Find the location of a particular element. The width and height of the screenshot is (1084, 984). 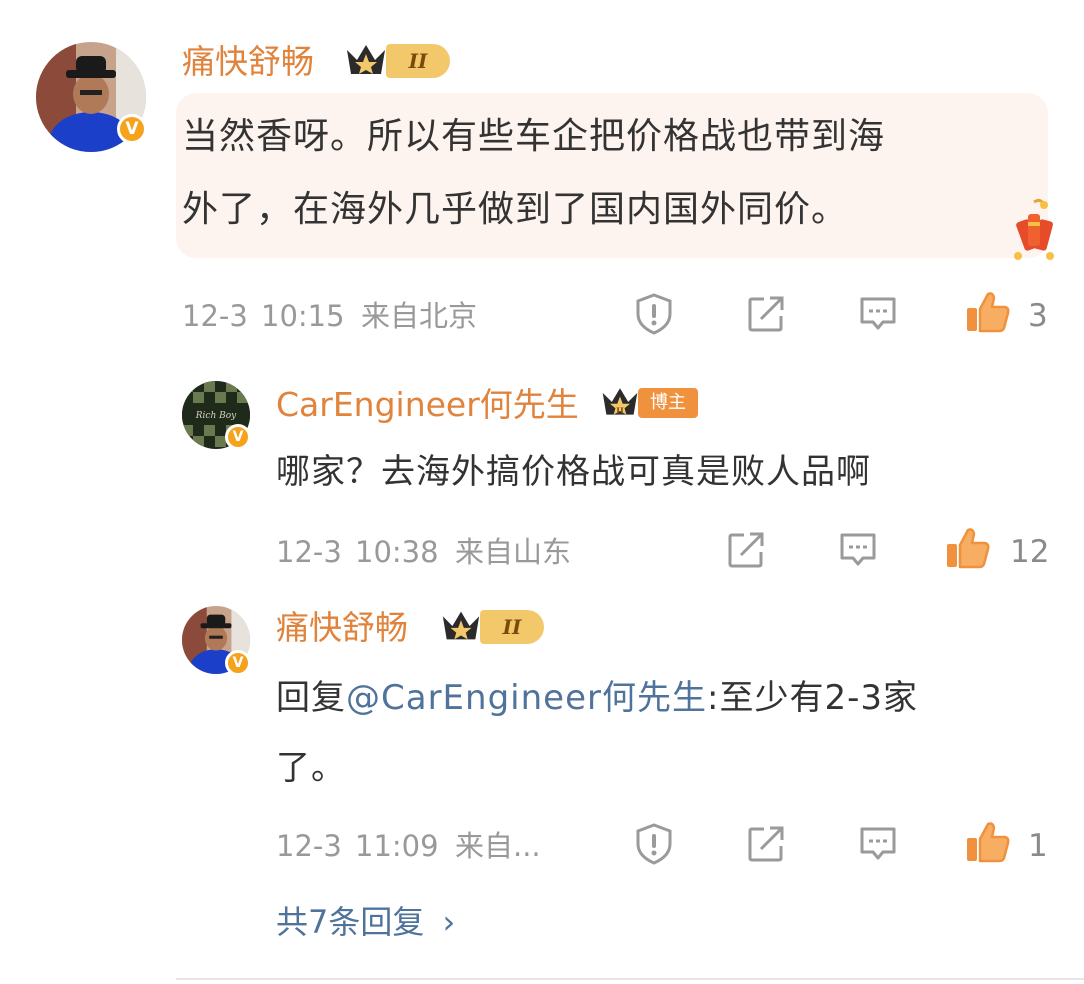

divider is located at coordinates (630, 979).